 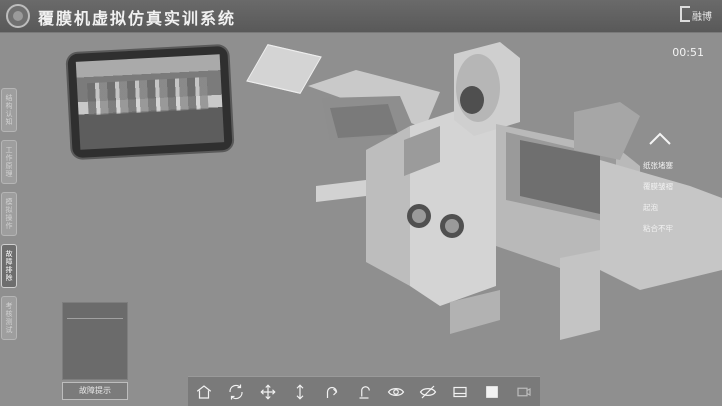 I want to click on reset-button, so click(x=364, y=392).